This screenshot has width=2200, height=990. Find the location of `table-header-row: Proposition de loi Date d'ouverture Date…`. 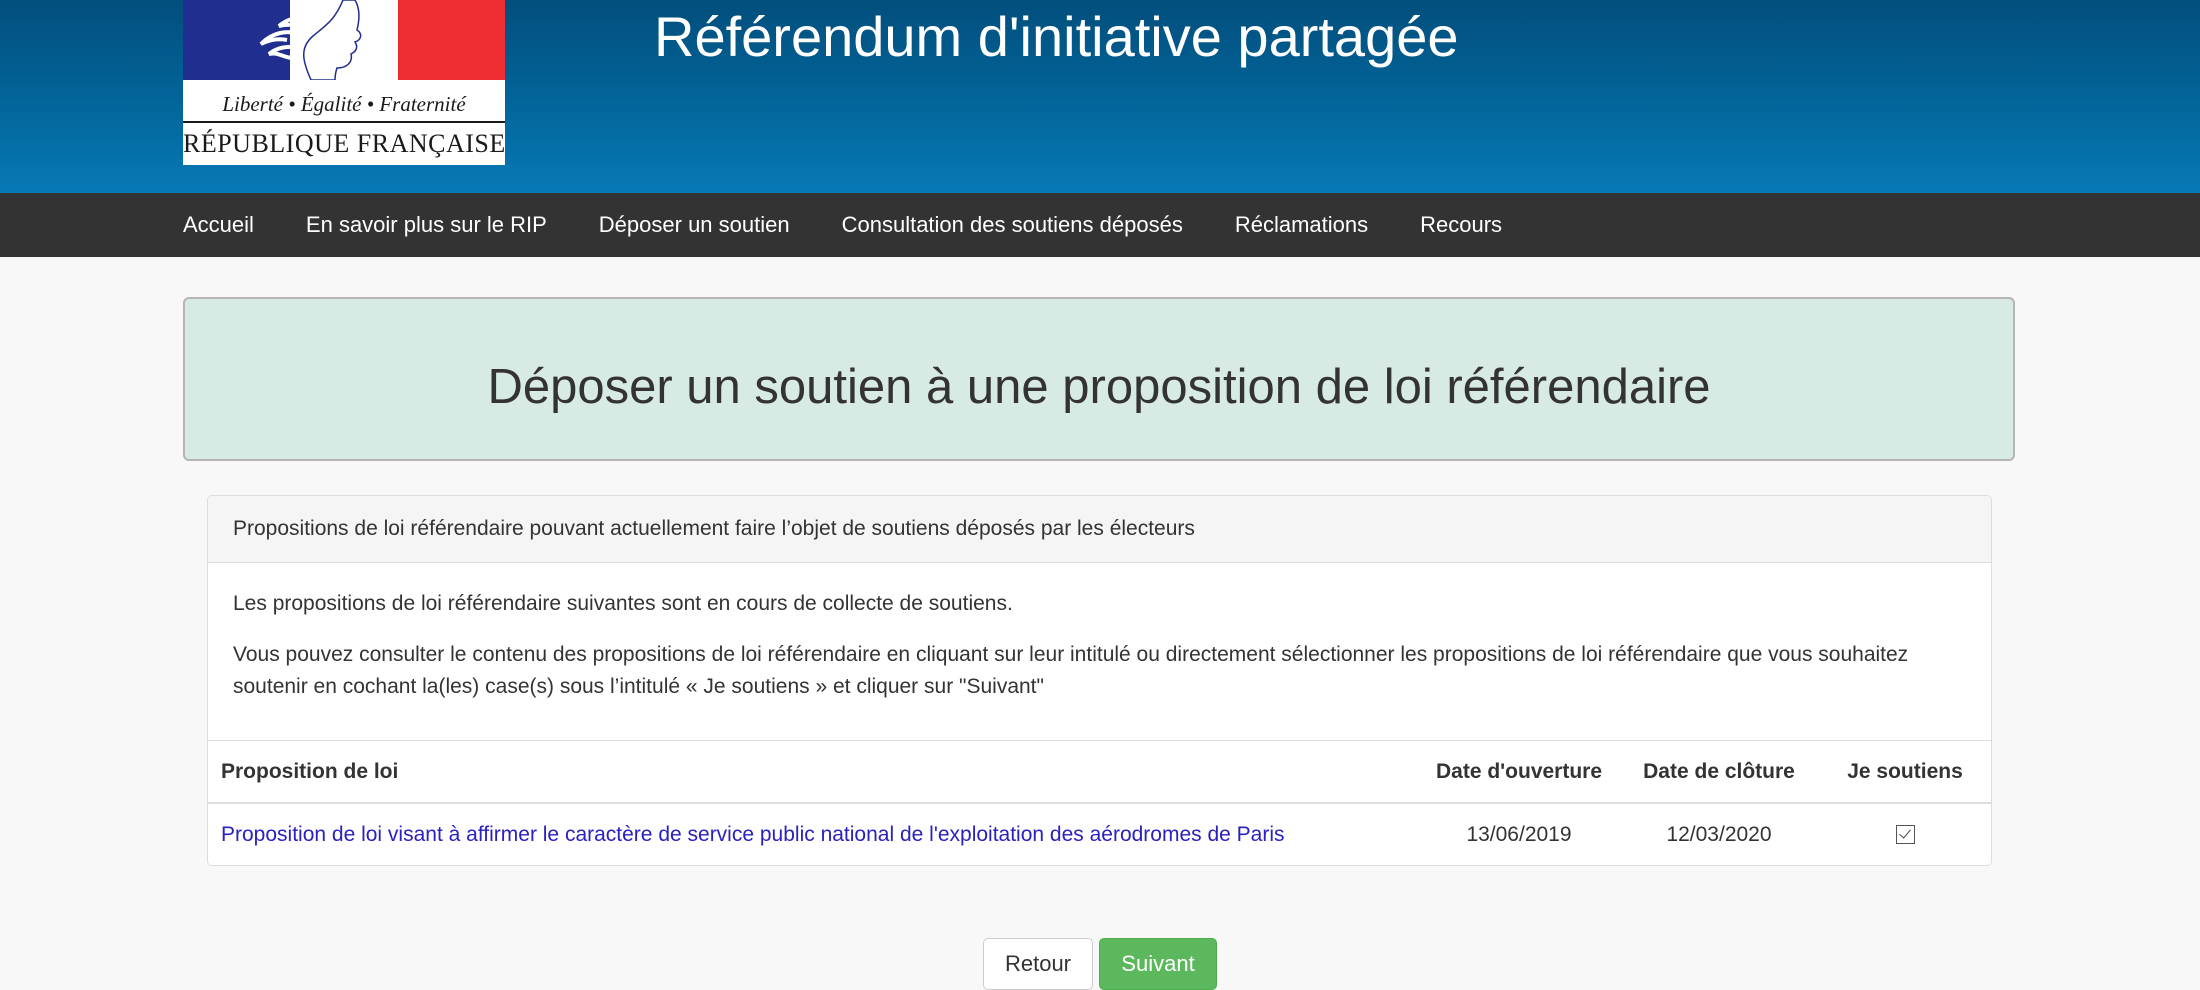

table-header-row: Proposition de loi Date d'ouverture Date… is located at coordinates (1099, 772).